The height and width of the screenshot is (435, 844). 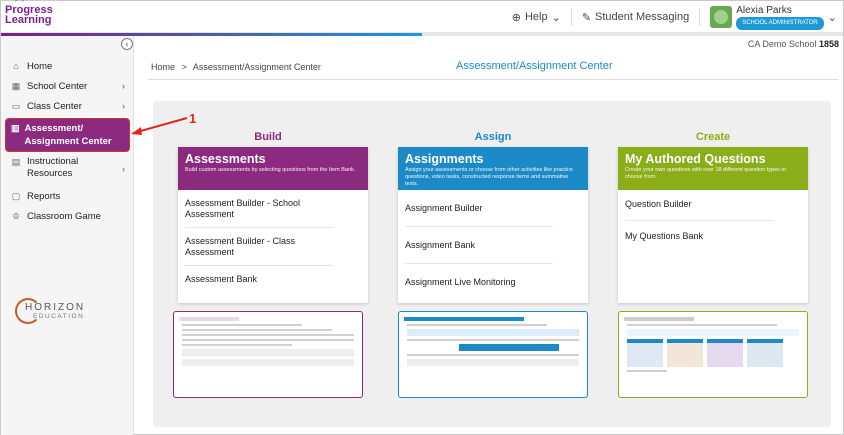 I want to click on user-menu: Alexia Parks SCHOOL ADMINISTRATOR ⌄, so click(x=773, y=17).